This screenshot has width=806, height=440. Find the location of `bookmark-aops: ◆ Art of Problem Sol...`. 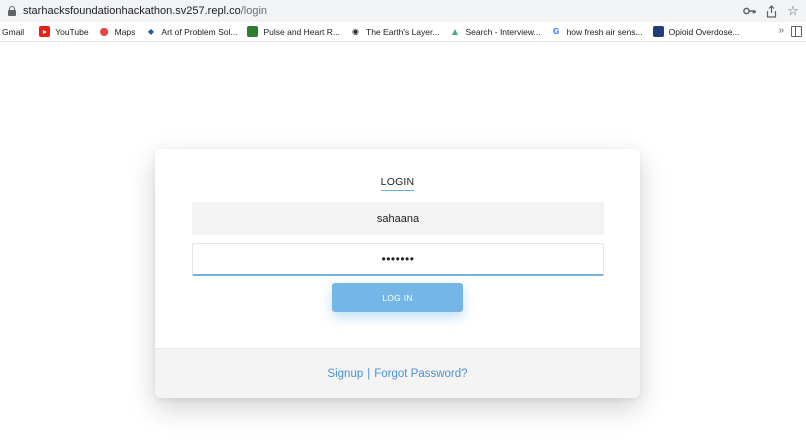

bookmark-aops: ◆ Art of Problem Sol... is located at coordinates (193, 31).